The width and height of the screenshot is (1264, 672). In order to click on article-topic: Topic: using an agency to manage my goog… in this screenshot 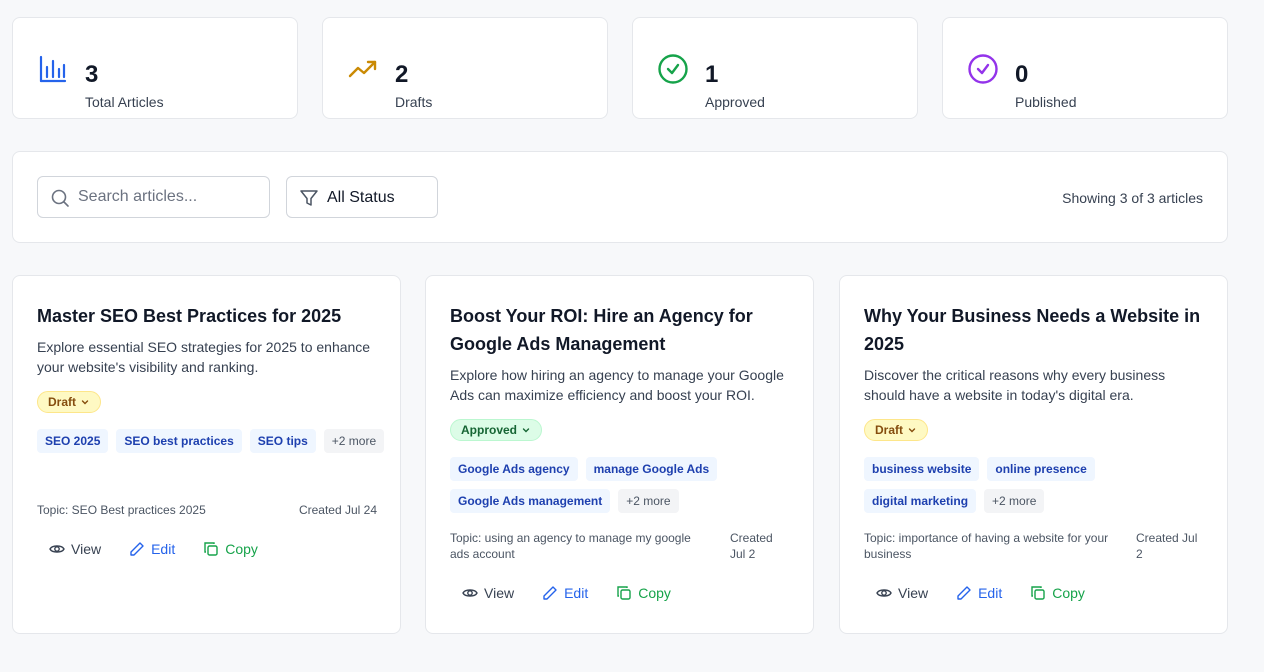, I will do `click(570, 546)`.